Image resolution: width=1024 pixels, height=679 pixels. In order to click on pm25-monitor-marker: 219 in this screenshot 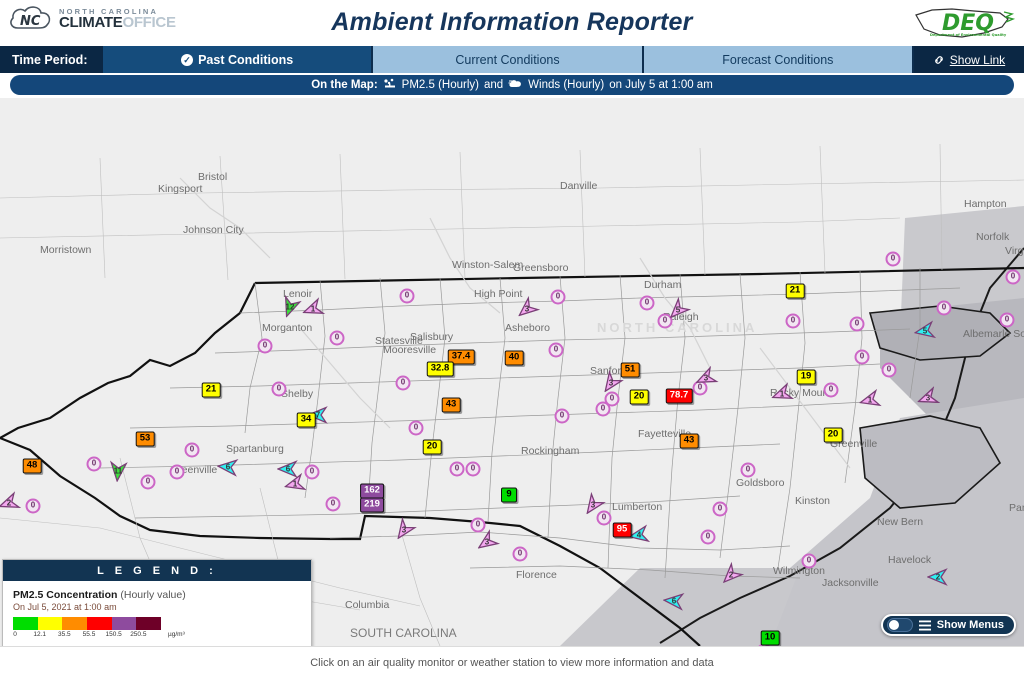, I will do `click(372, 505)`.